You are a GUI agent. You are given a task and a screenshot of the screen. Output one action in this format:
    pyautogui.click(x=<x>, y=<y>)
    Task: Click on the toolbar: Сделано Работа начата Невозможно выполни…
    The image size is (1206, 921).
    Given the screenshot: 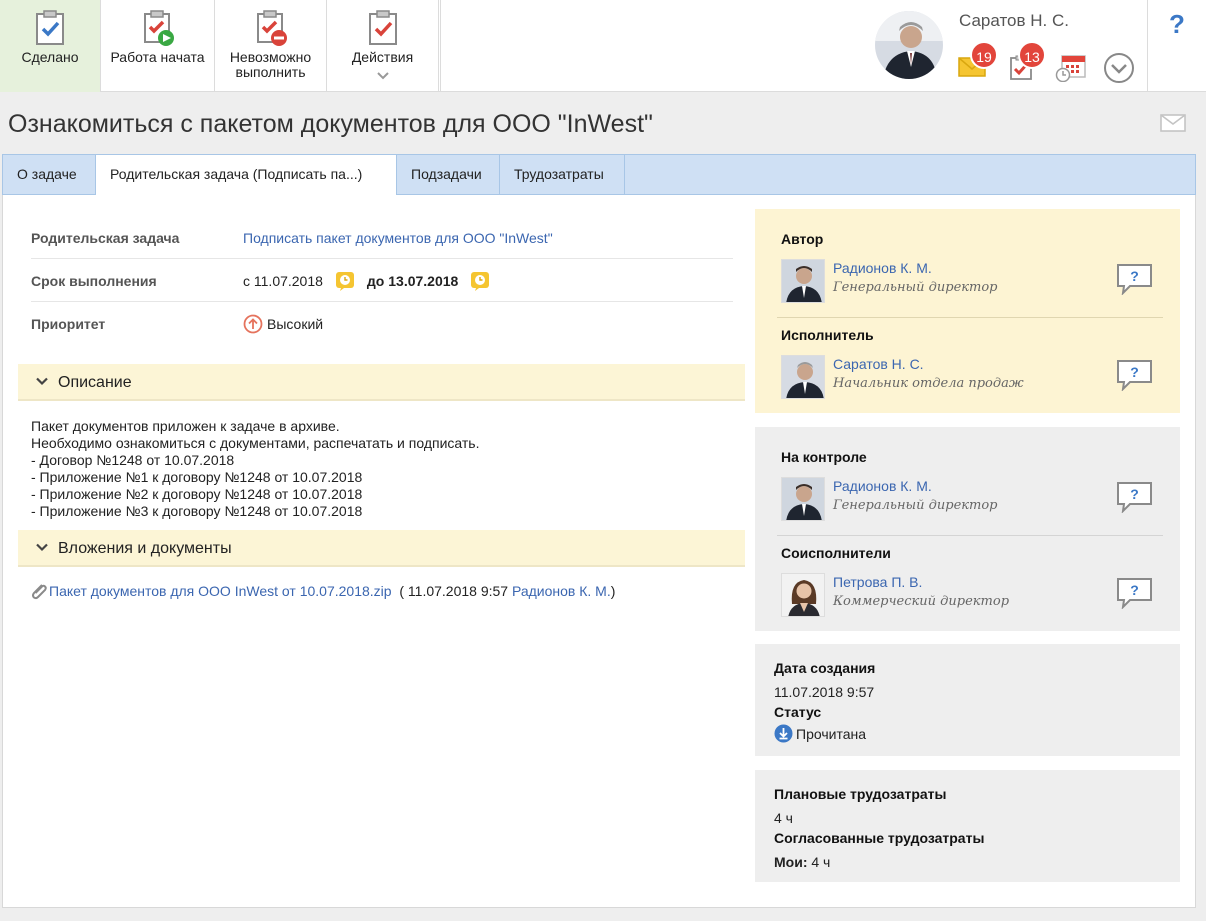 What is the action you would take?
    pyautogui.click(x=603, y=46)
    